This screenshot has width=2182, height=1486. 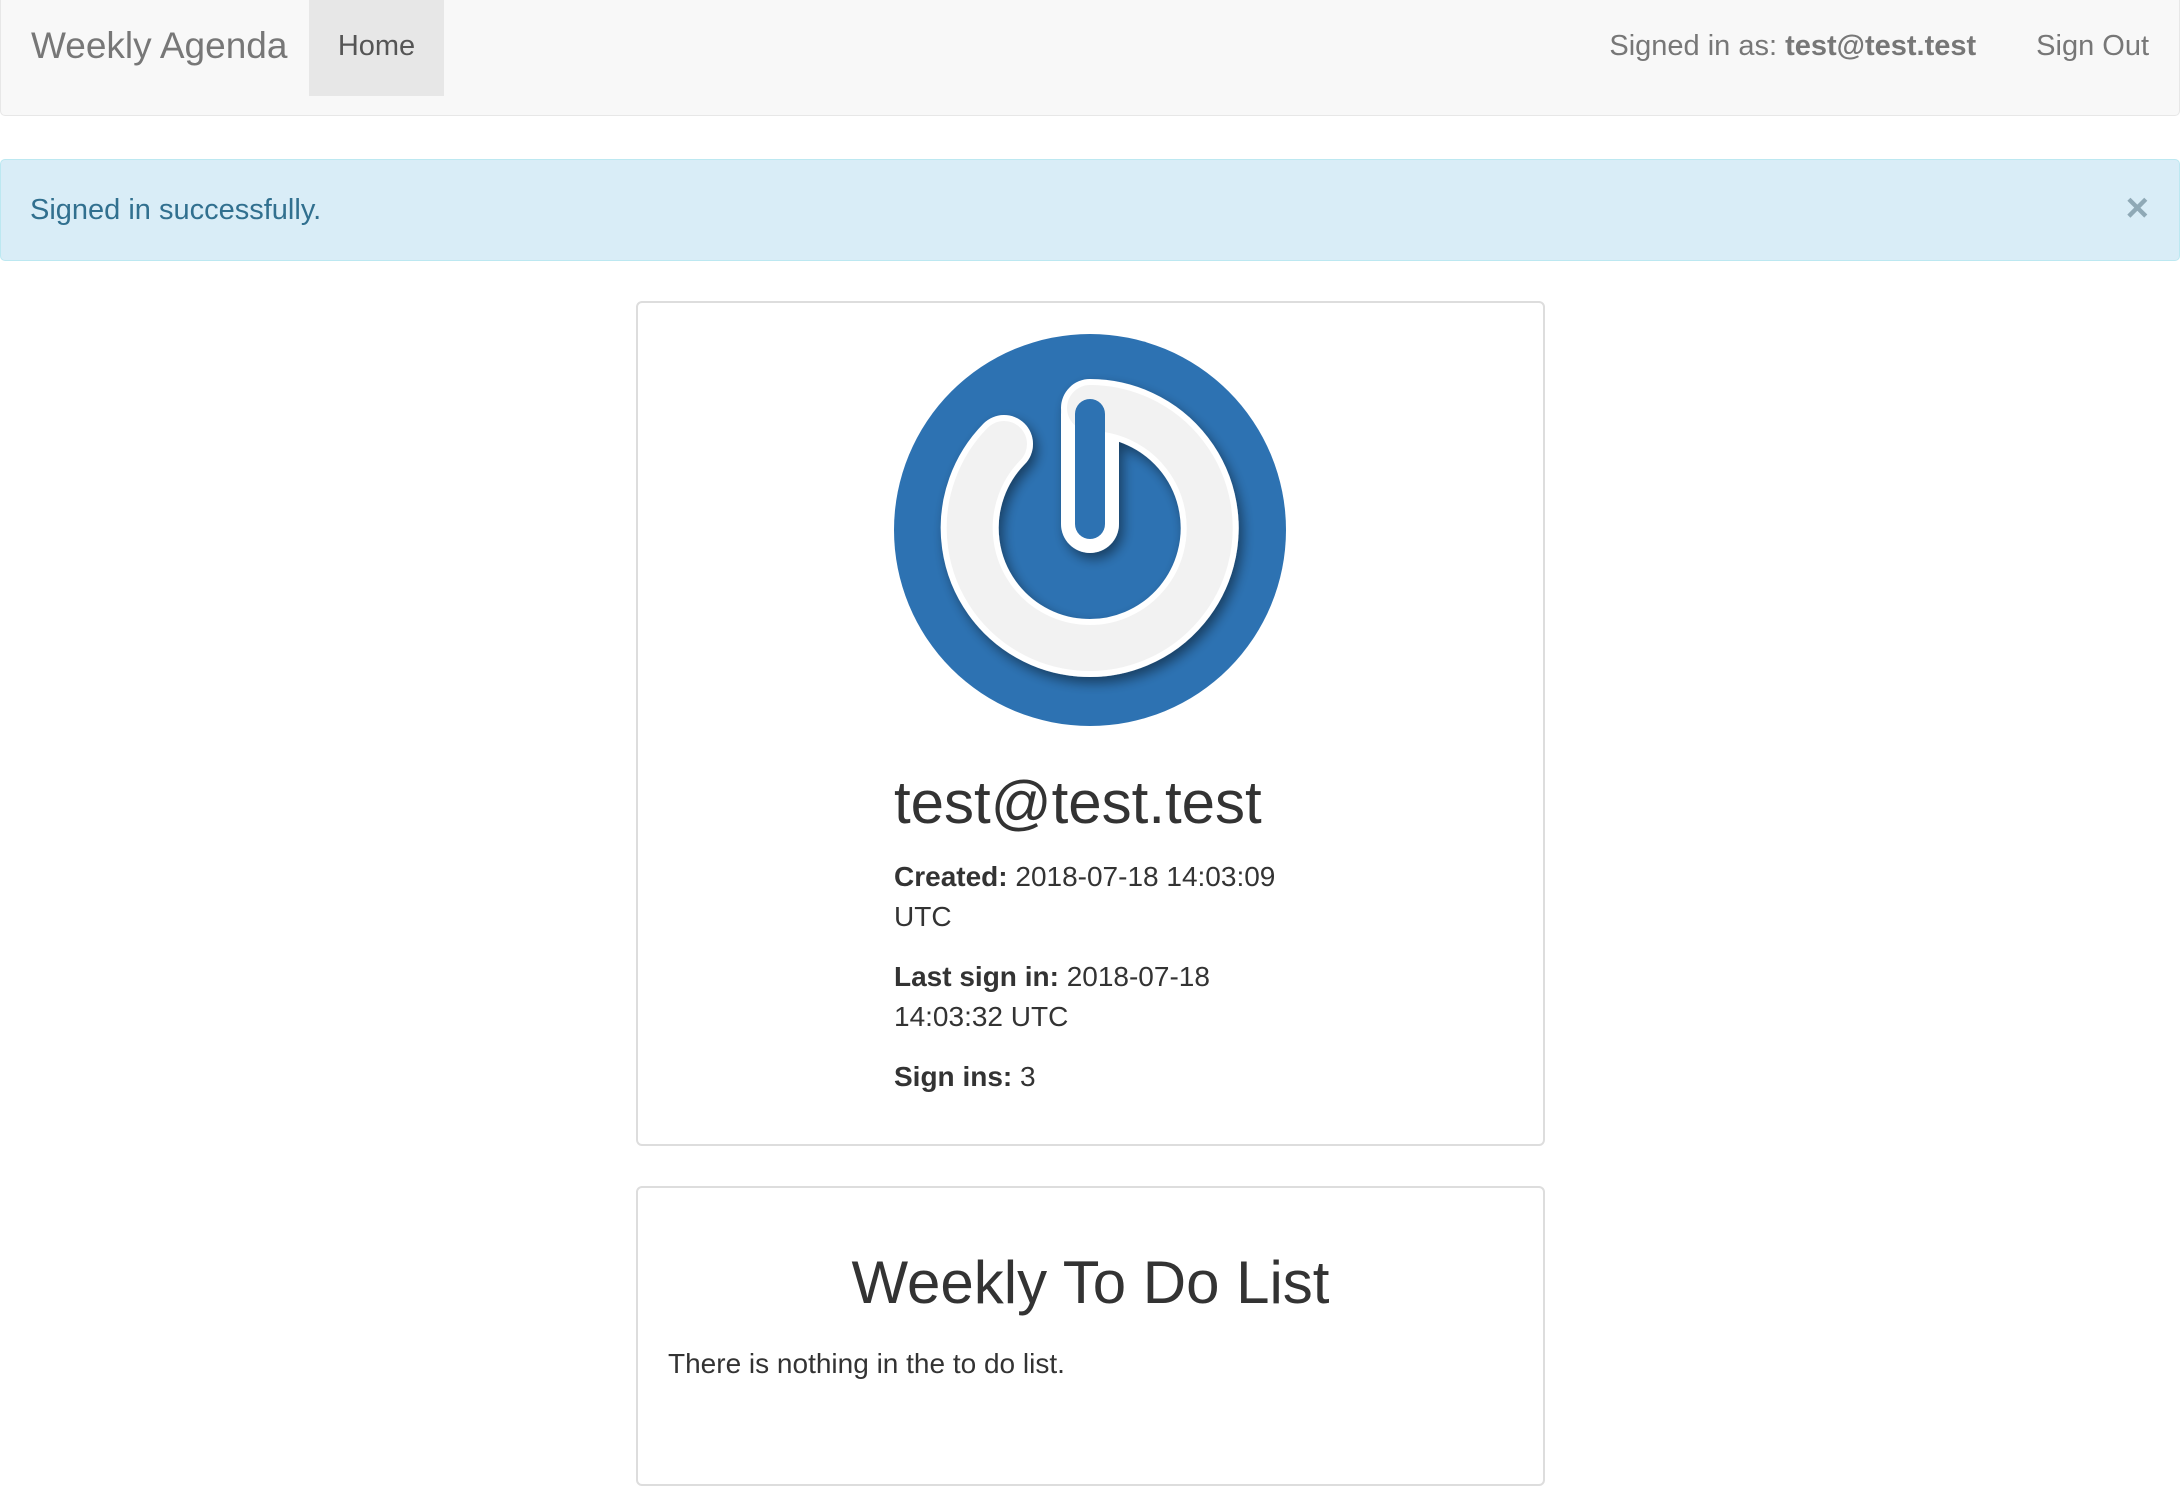 I want to click on todo-empty-text: There is nothing in the to do list., so click(x=866, y=1363).